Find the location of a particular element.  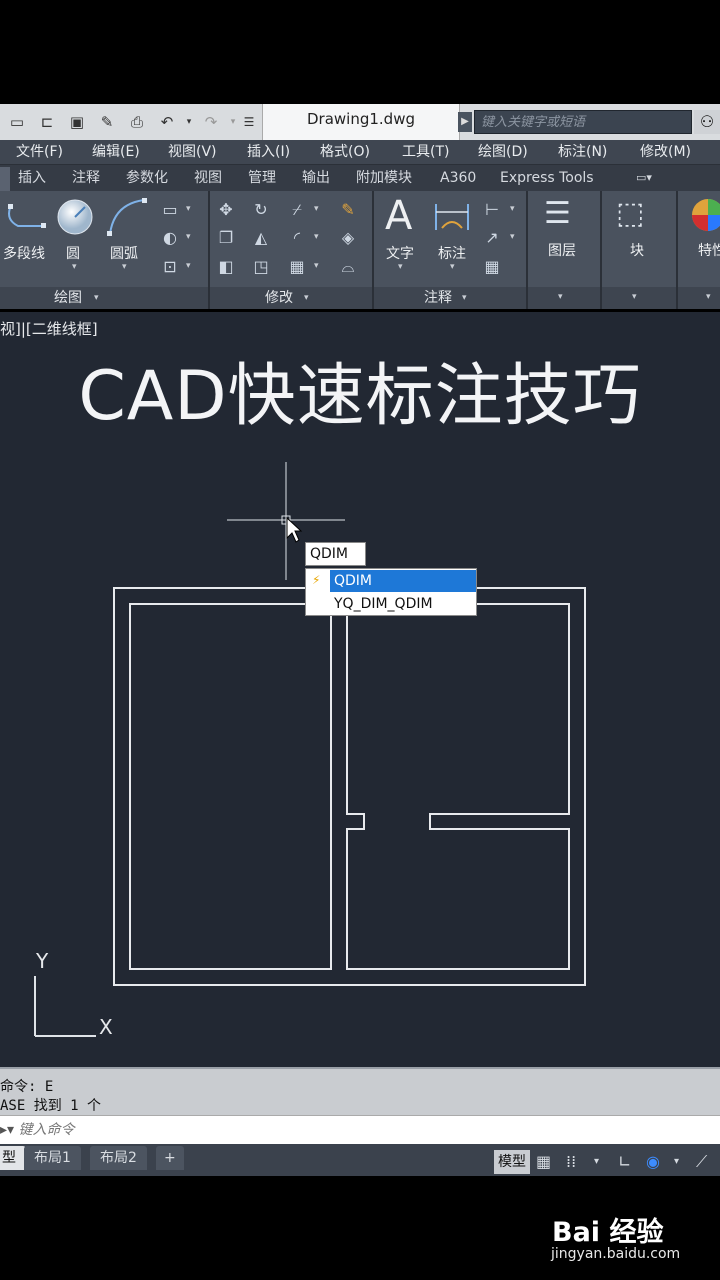

undo-icon: ↶ is located at coordinates (167, 122).